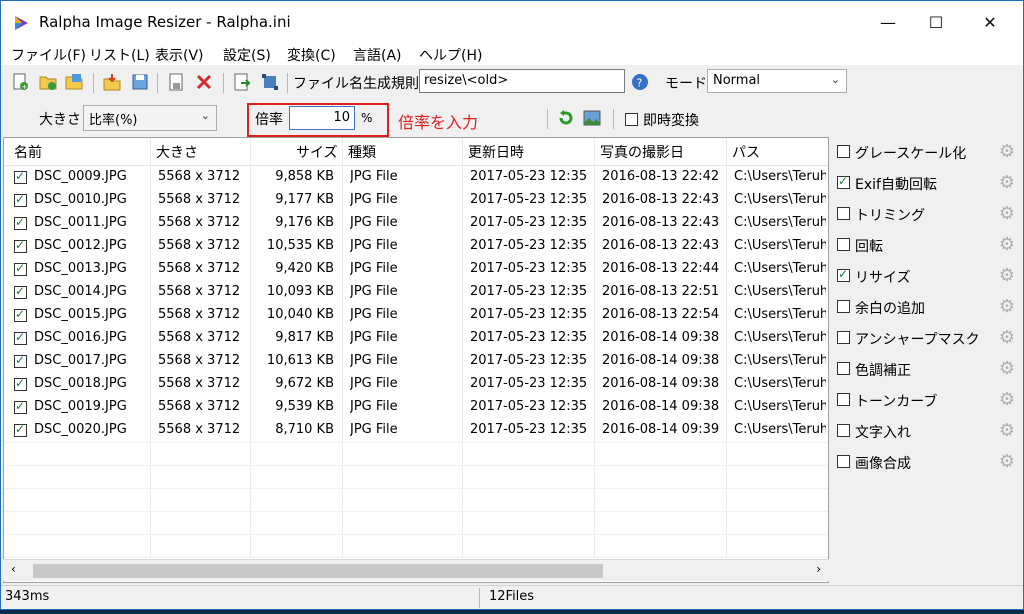  I want to click on mode-select: Normal ⌄, so click(777, 81).